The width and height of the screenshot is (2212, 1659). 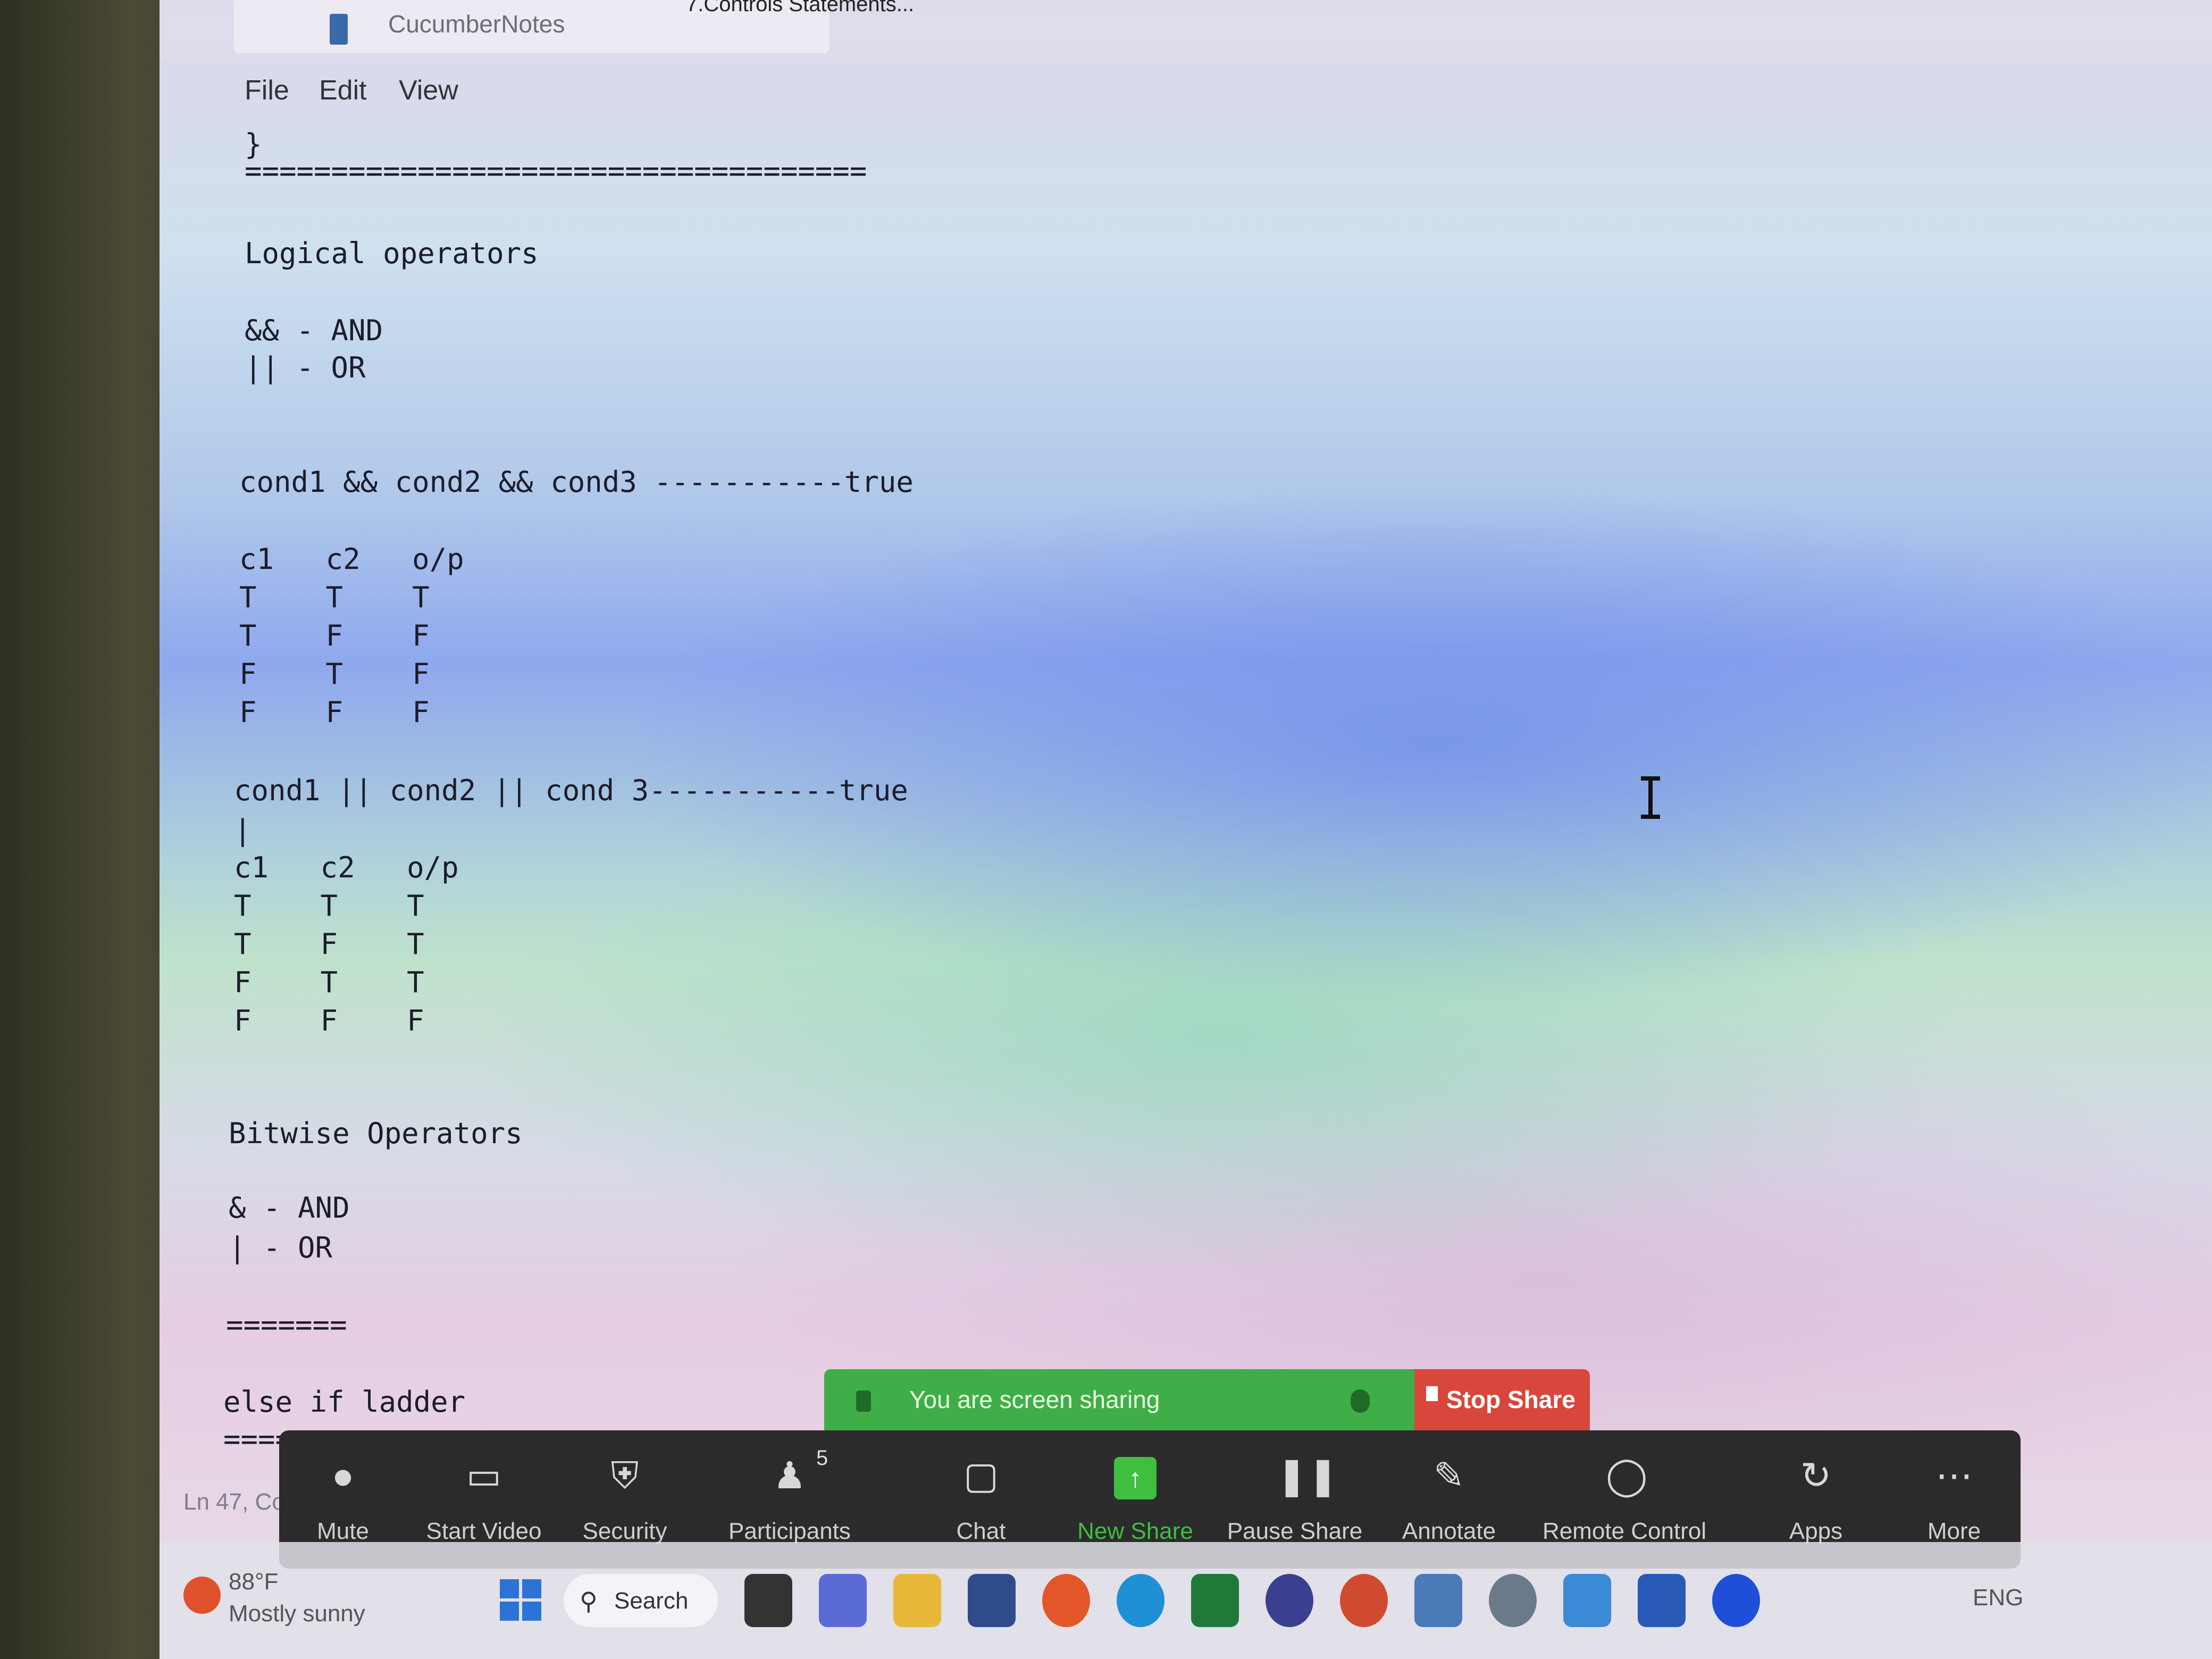 What do you see at coordinates (314, 330) in the screenshot?
I see `editor-line: && - AND` at bounding box center [314, 330].